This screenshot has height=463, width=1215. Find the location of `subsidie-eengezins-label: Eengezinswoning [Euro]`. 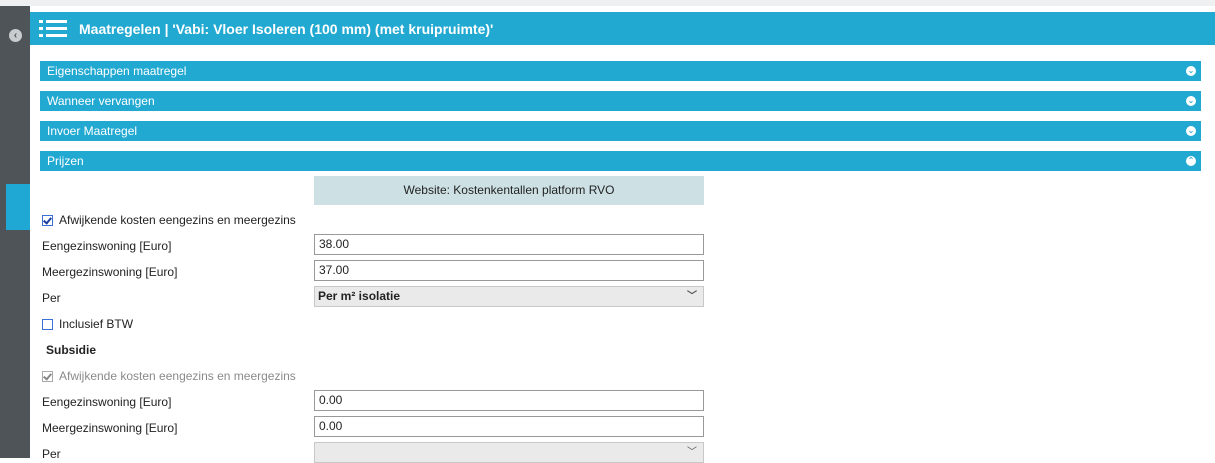

subsidie-eengezins-label: Eengezinswoning [Euro] is located at coordinates (107, 402).